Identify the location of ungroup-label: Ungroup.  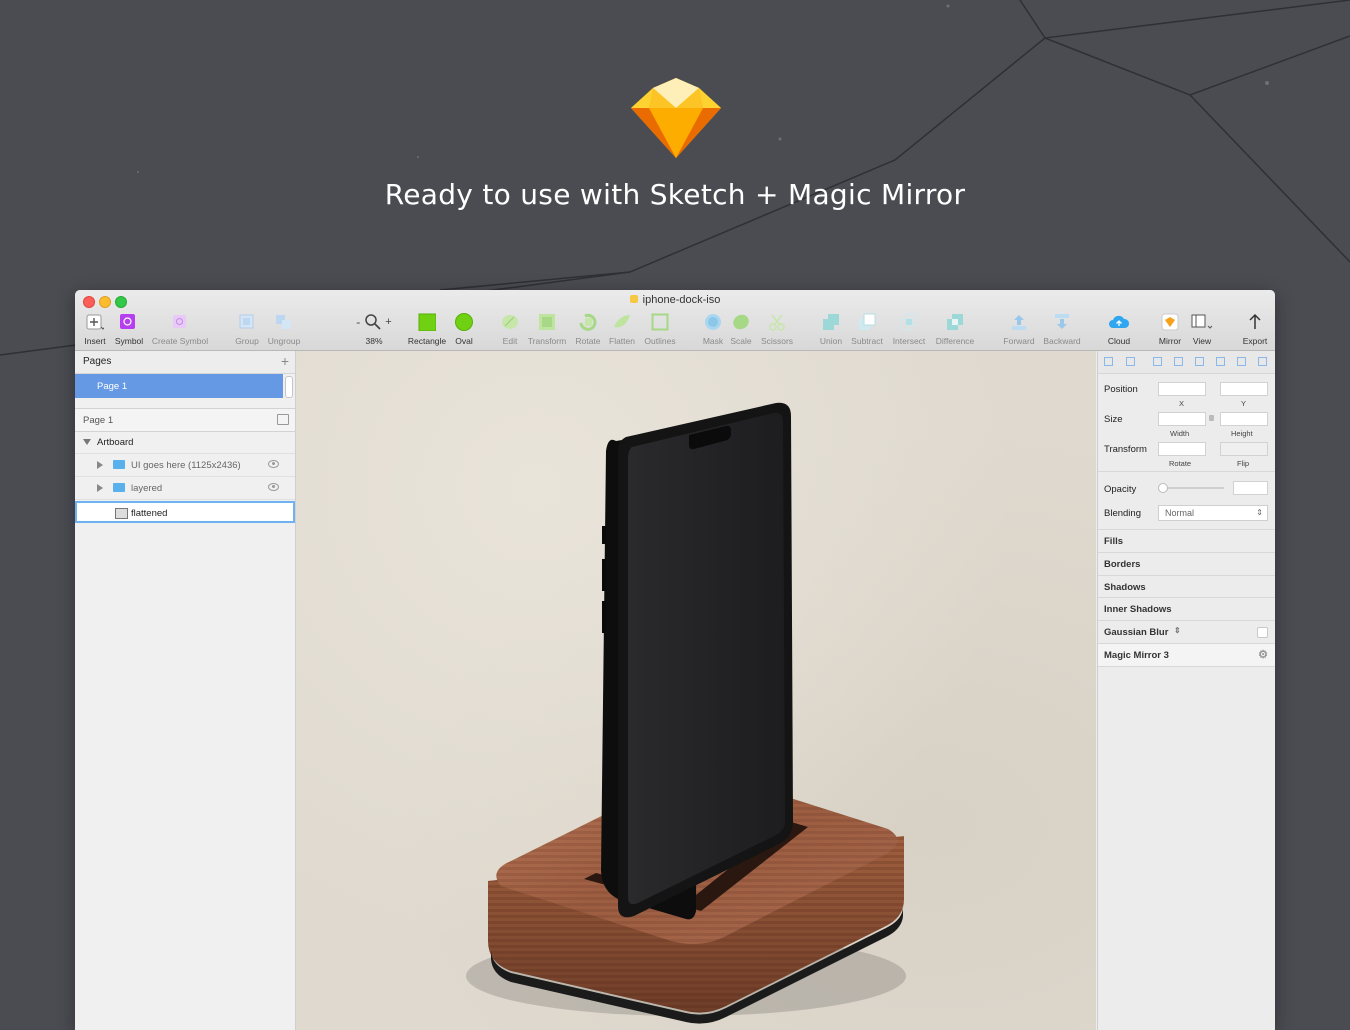
(284, 341).